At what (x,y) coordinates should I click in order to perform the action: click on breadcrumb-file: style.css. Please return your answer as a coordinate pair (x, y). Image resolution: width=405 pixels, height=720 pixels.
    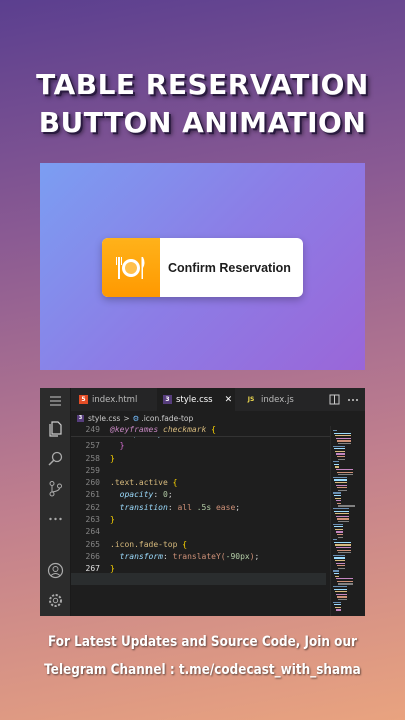
    Looking at the image, I should click on (104, 418).